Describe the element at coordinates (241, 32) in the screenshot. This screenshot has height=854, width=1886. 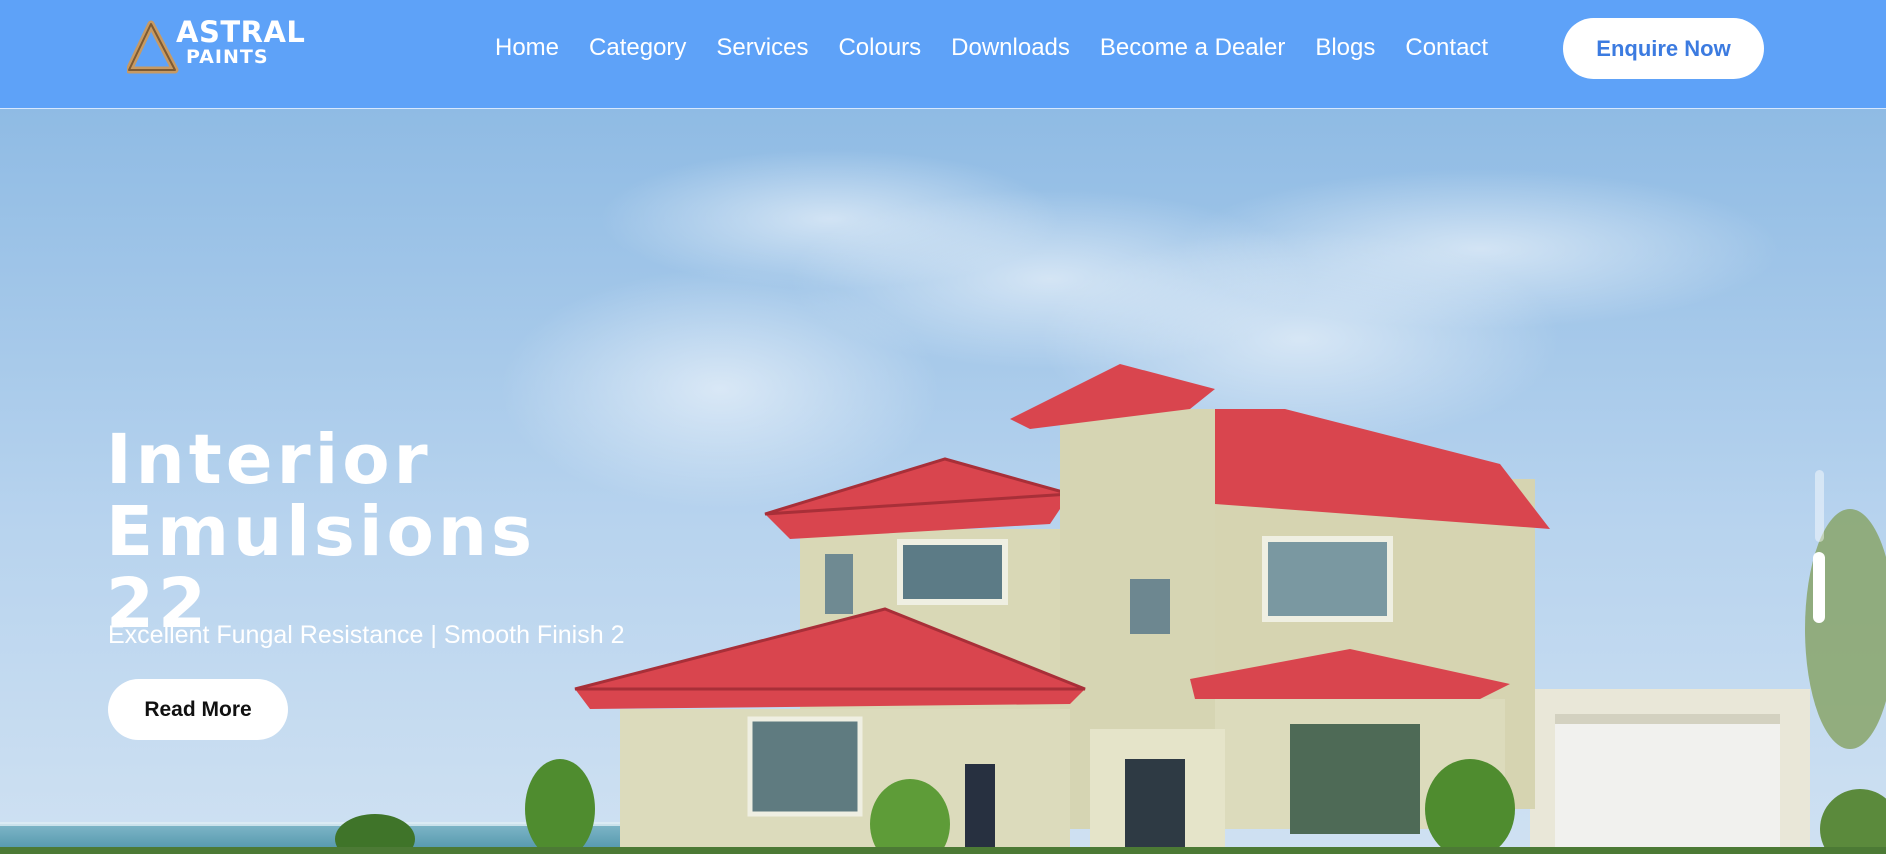
I see `brand-name-line1: ASTRAL` at that location.